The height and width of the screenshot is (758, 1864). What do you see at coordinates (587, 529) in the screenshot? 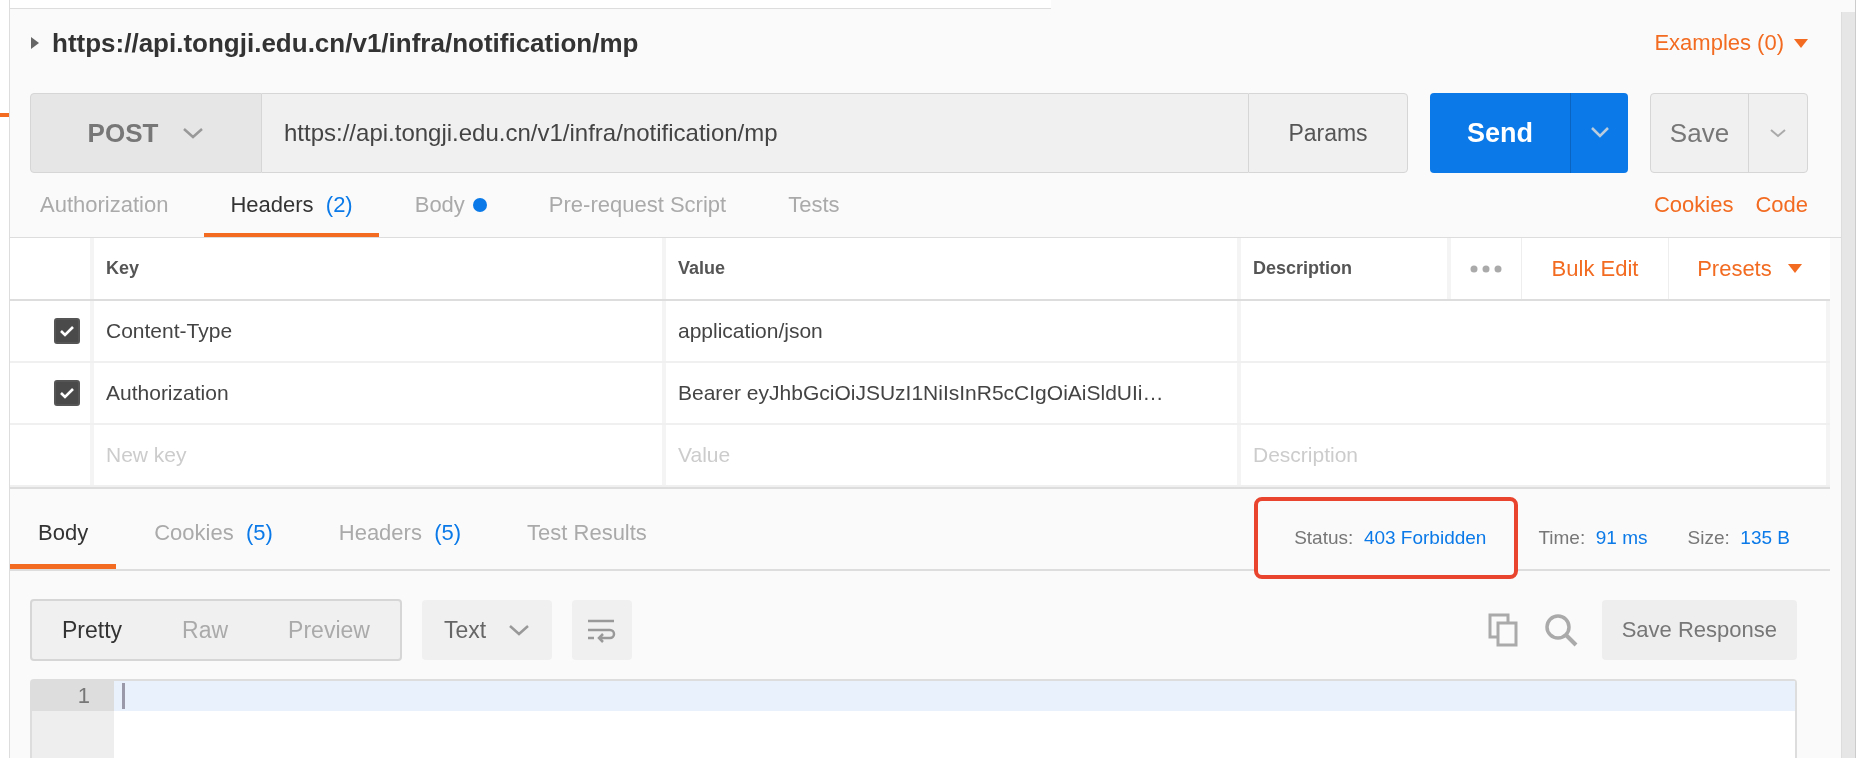
I see `response-tab: Test Results` at bounding box center [587, 529].